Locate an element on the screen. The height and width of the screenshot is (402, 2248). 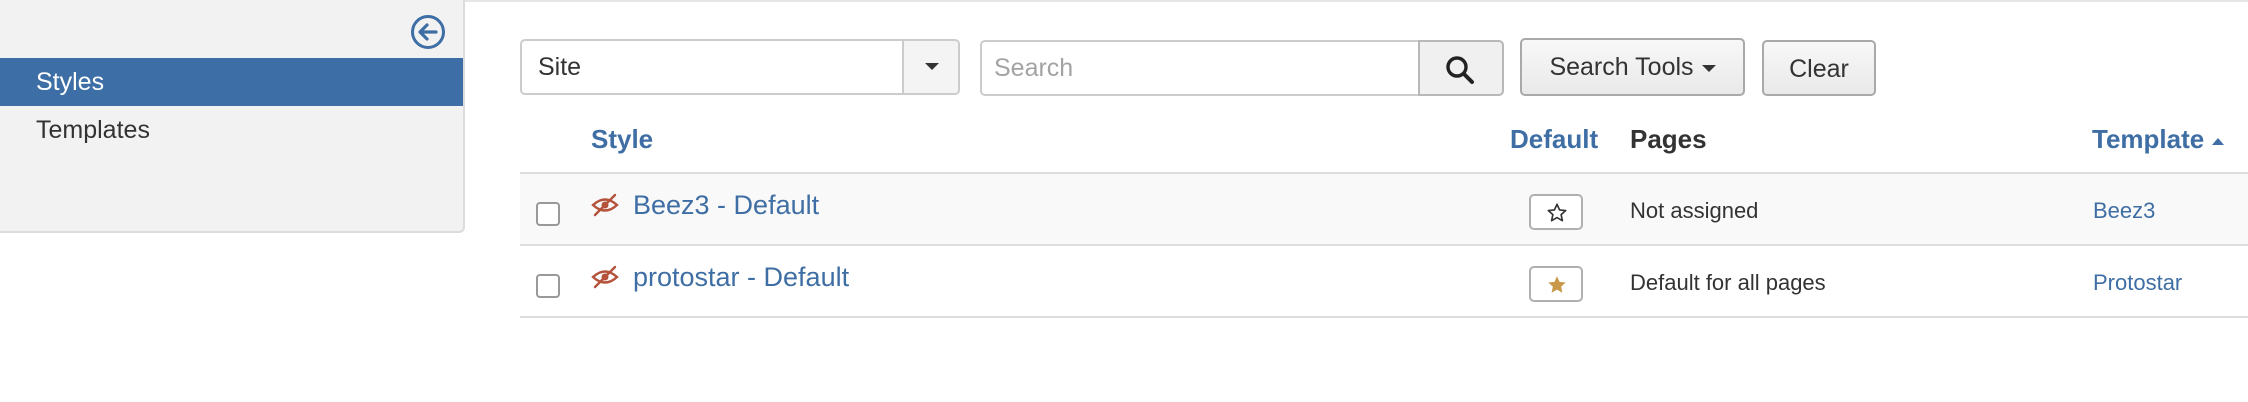
style-title-link: Beez3 - Default is located at coordinates (726, 205).